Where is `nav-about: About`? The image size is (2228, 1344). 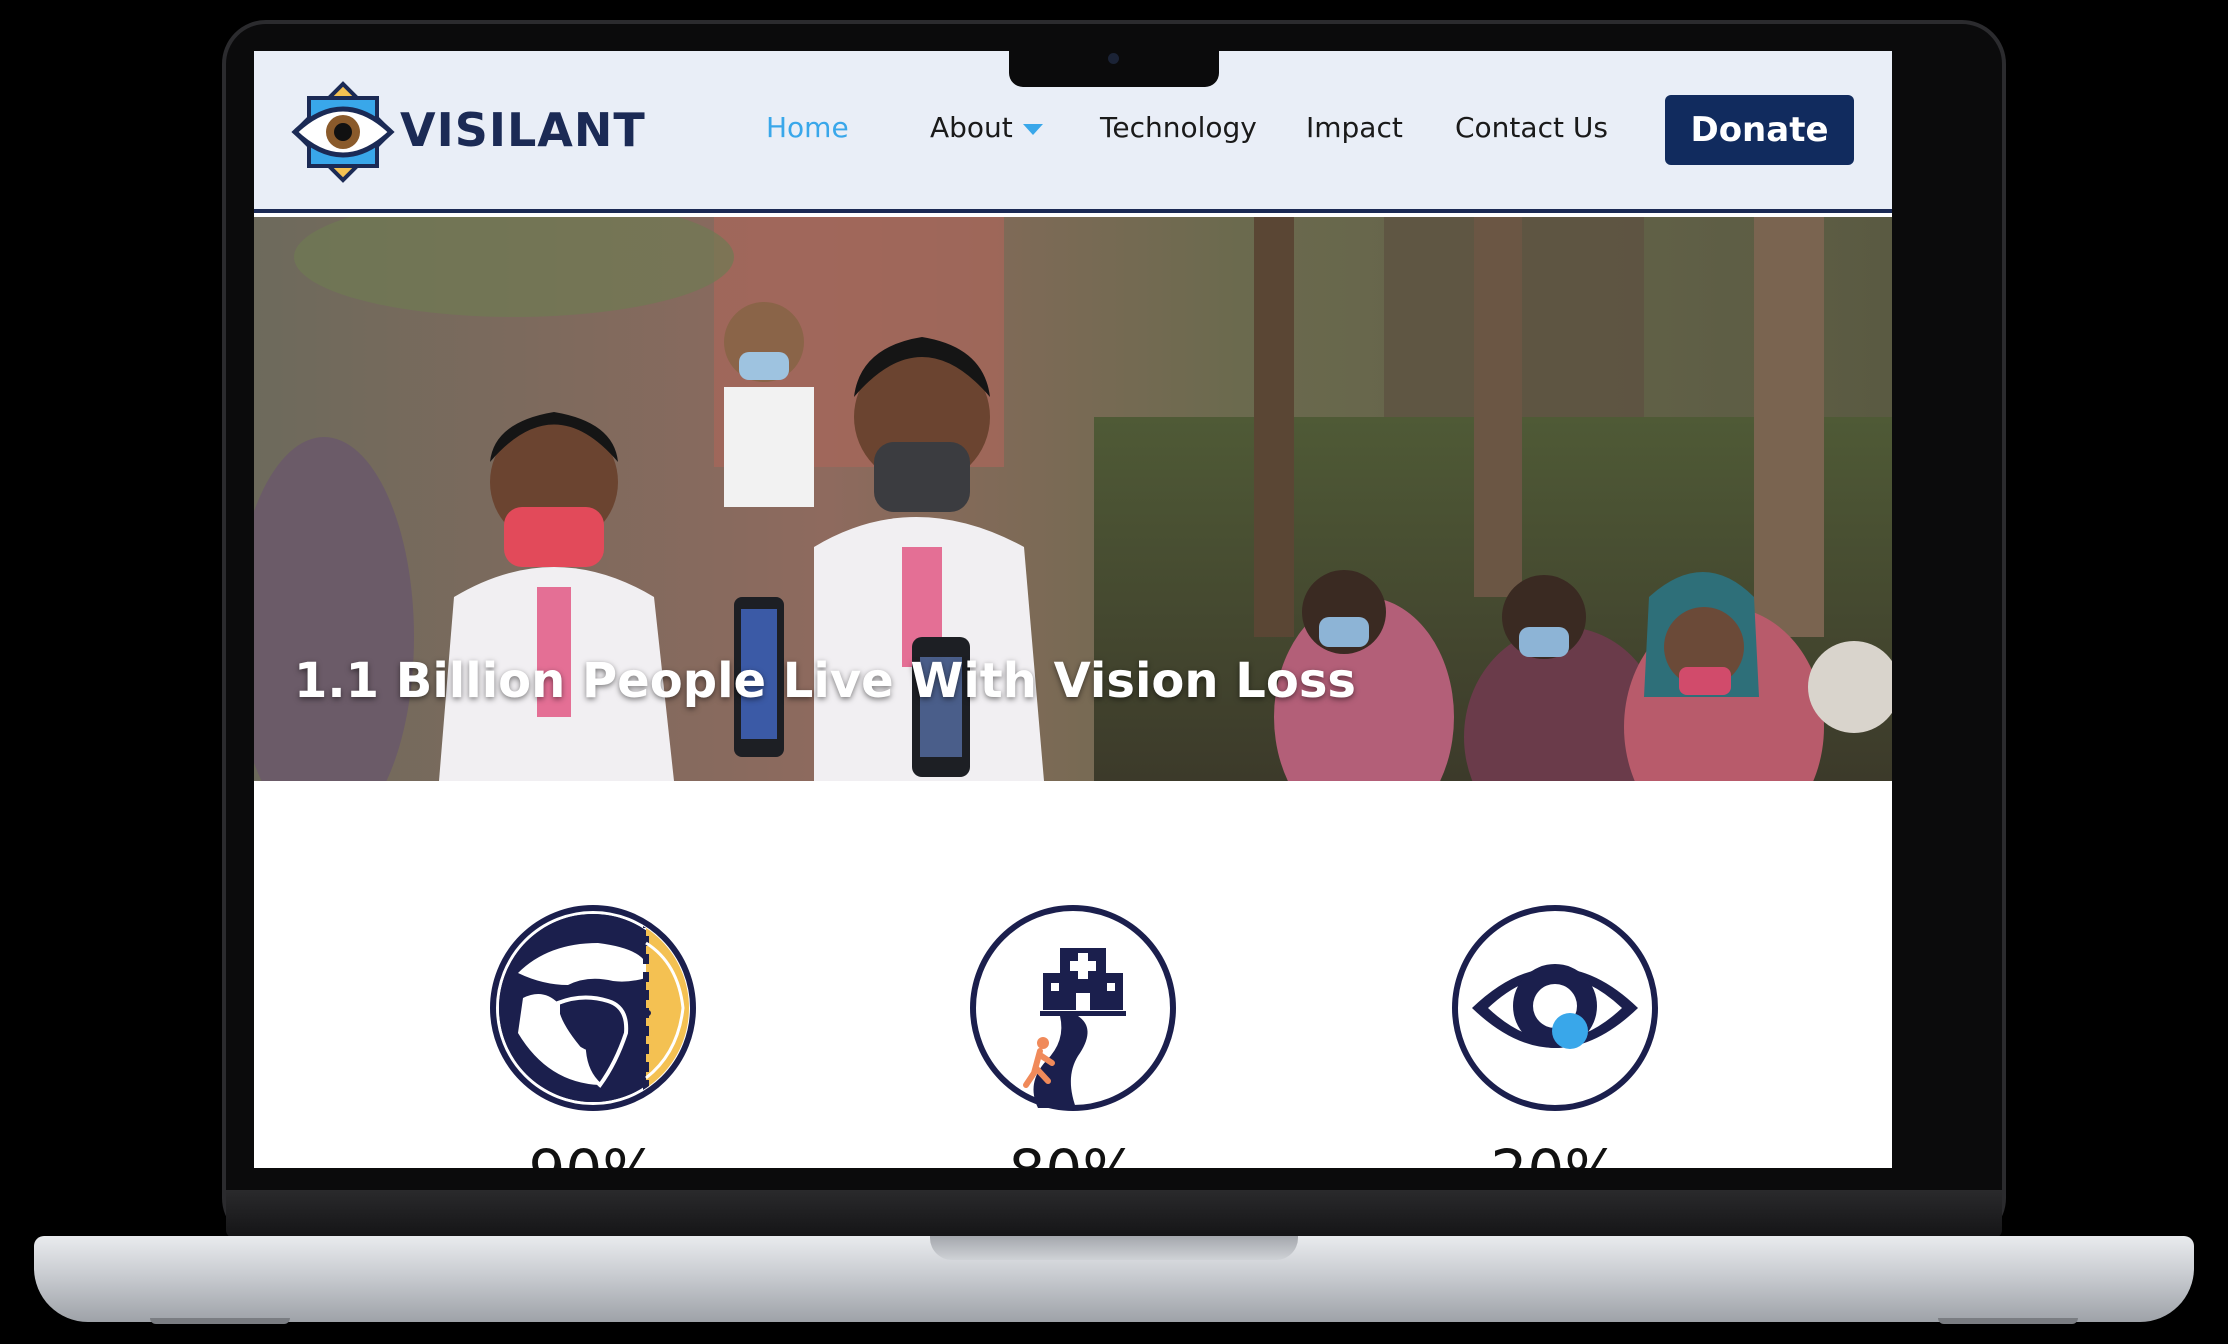
nav-about: About is located at coordinates (986, 127).